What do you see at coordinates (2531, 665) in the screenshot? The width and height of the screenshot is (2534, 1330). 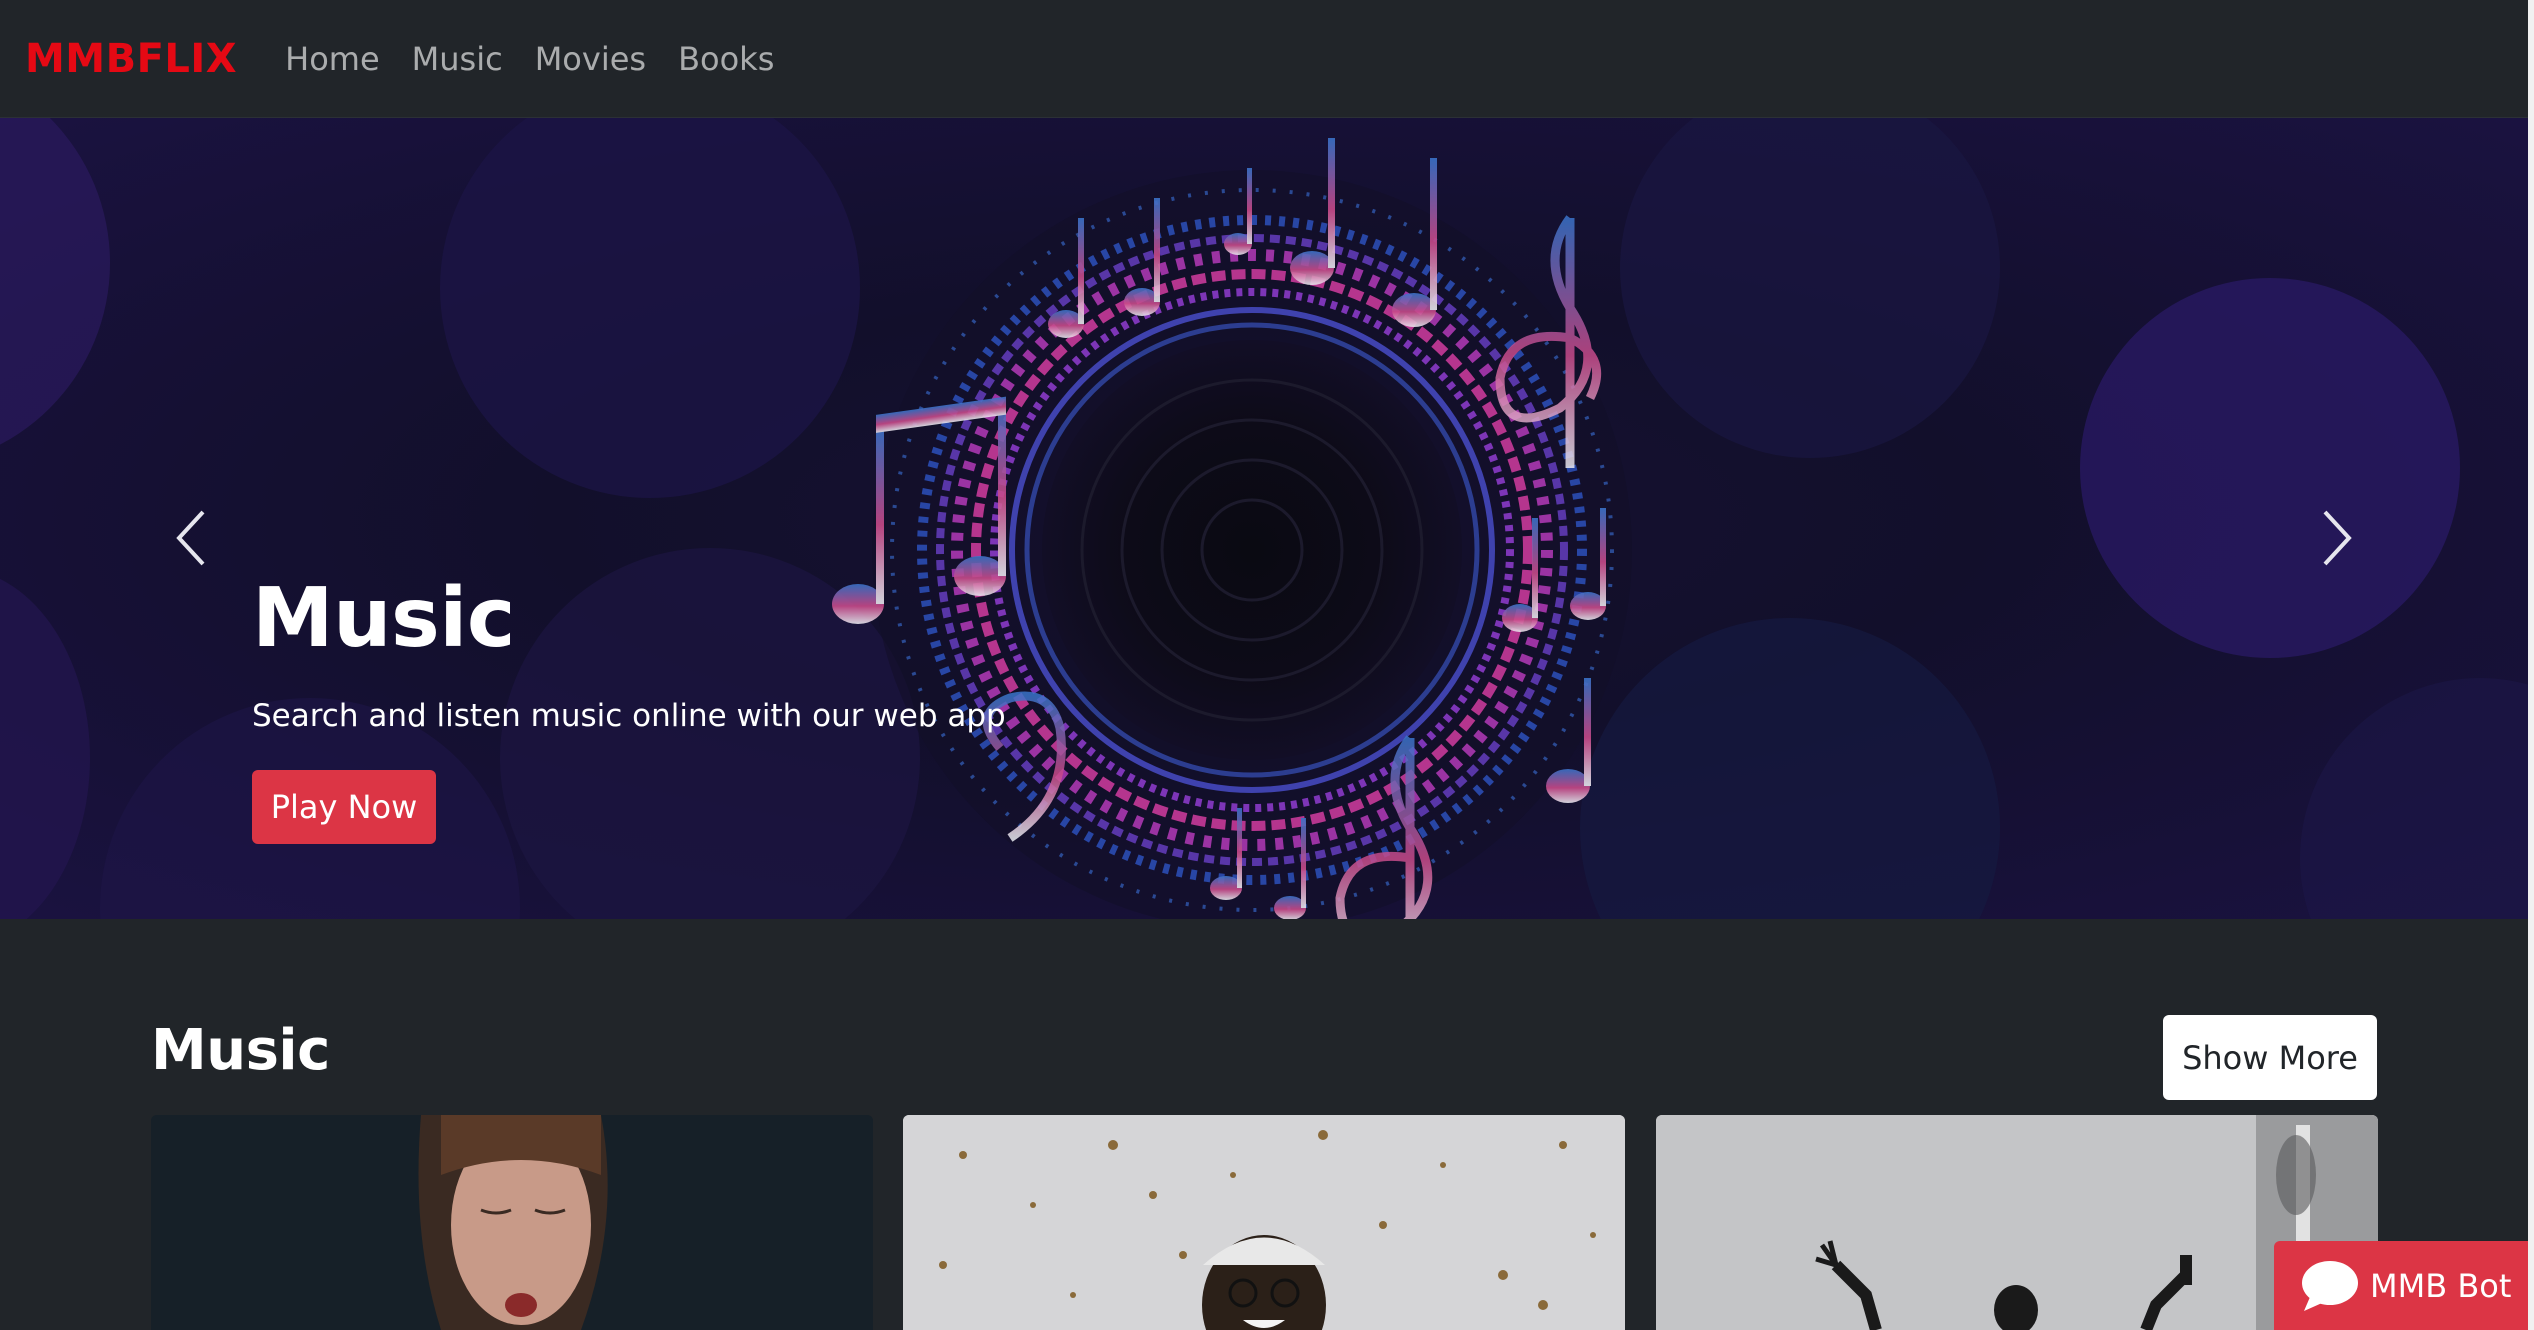 I see `page-scrollbar` at bounding box center [2531, 665].